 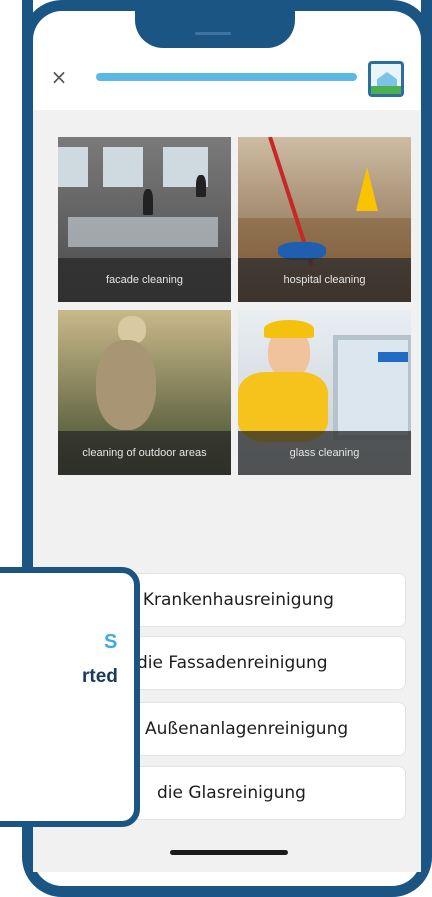 What do you see at coordinates (324, 453) in the screenshot?
I see `tile-caption: glass cleaning` at bounding box center [324, 453].